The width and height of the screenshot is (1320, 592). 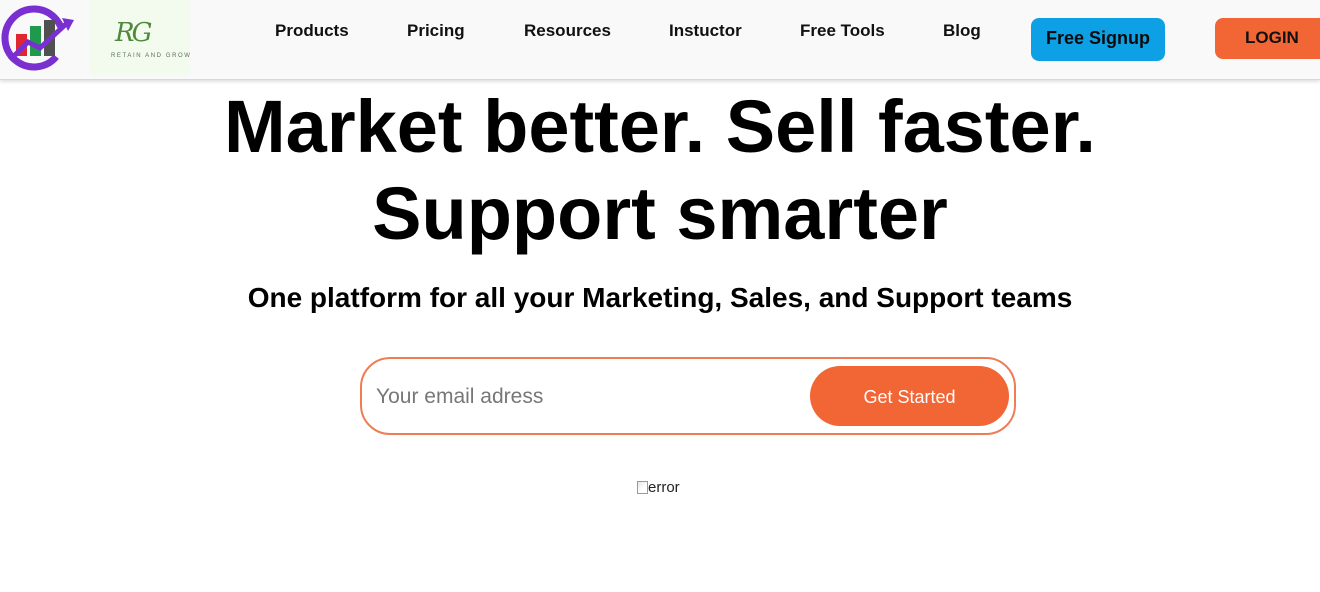 What do you see at coordinates (436, 31) in the screenshot?
I see `nav-pricing: Pricing` at bounding box center [436, 31].